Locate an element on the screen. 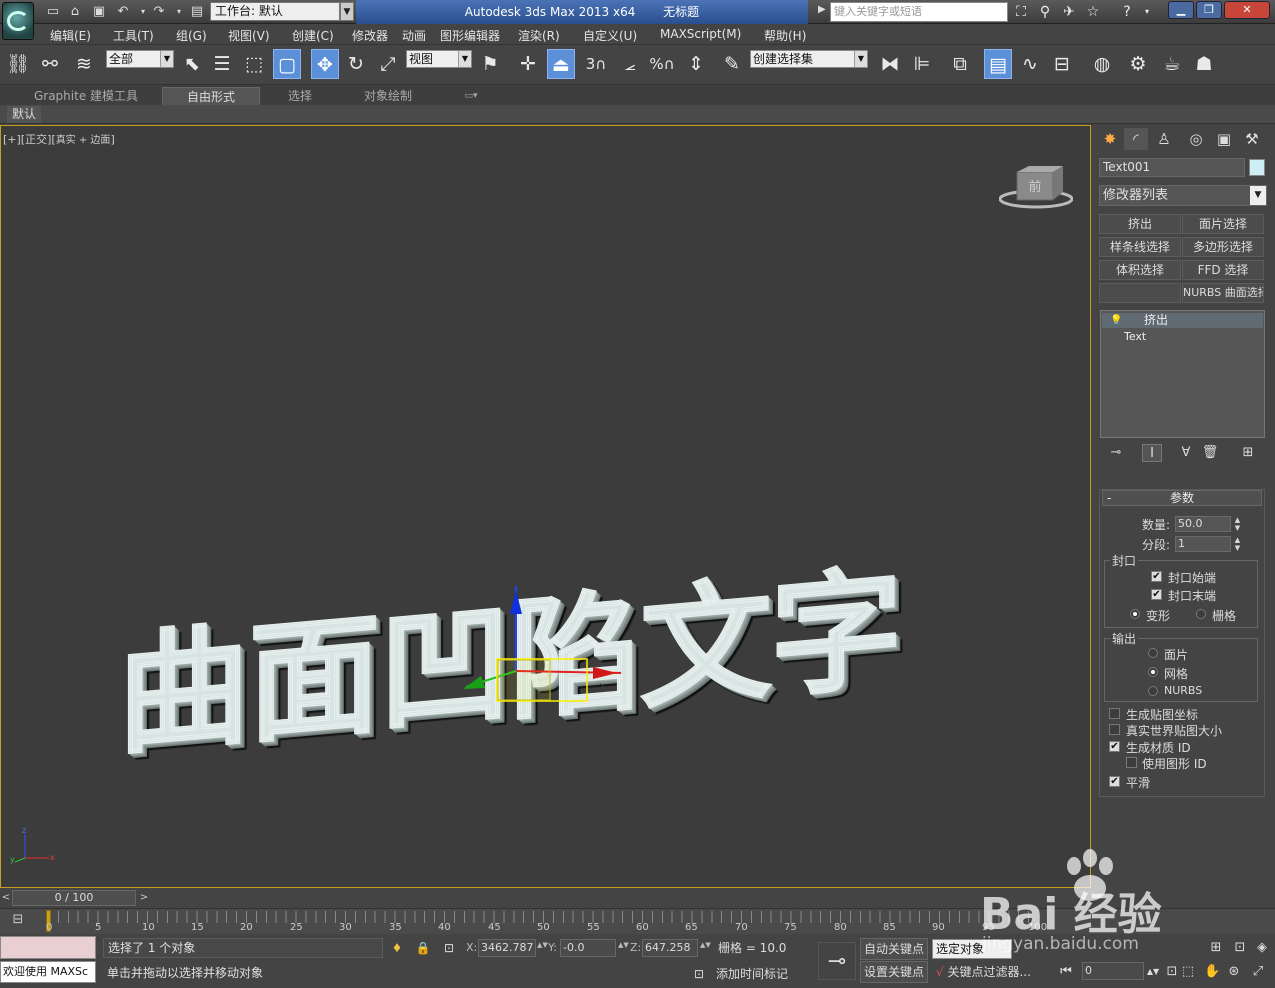 The height and width of the screenshot is (988, 1275). bind-to-space-warp-icon: ≋ is located at coordinates (84, 64).